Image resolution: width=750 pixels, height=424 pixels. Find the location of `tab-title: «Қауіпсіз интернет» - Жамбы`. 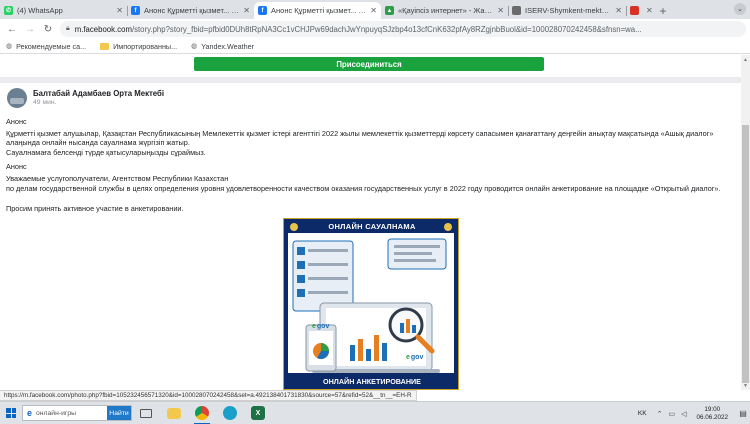

tab-title: «Қауіпсіз интернет» - Жамбы is located at coordinates (446, 10).